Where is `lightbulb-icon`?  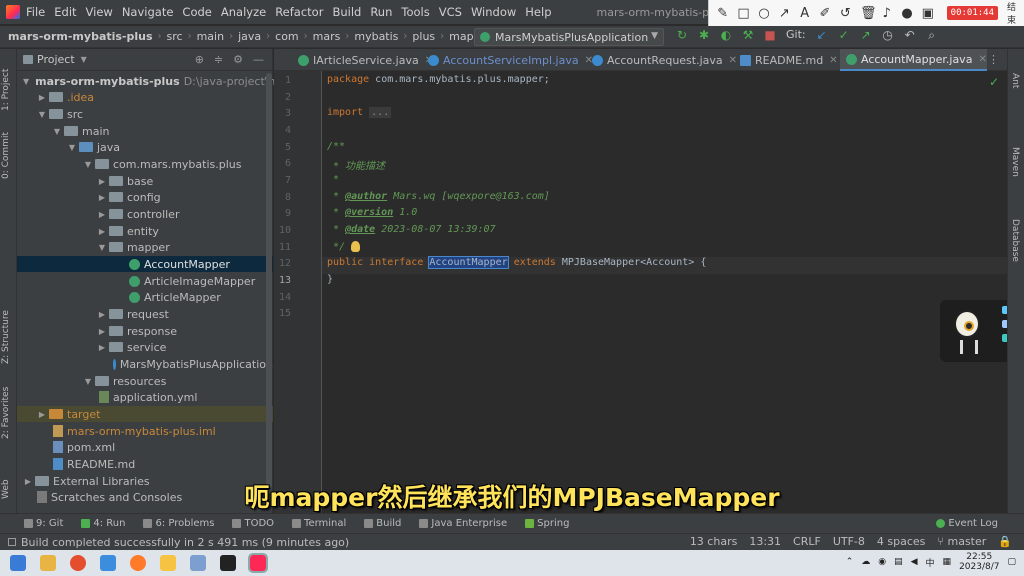 lightbulb-icon is located at coordinates (356, 246).